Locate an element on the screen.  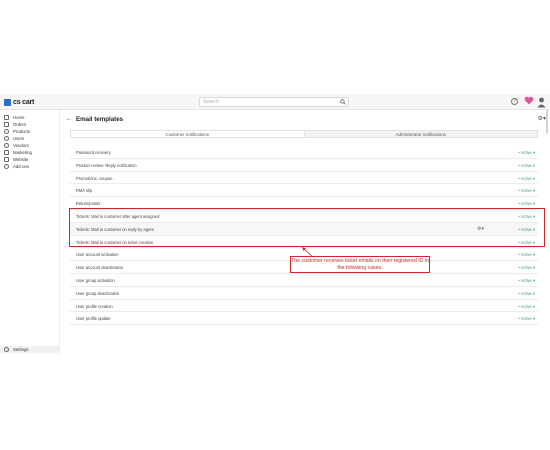
template-name: User profile creation is located at coordinates (94, 306).